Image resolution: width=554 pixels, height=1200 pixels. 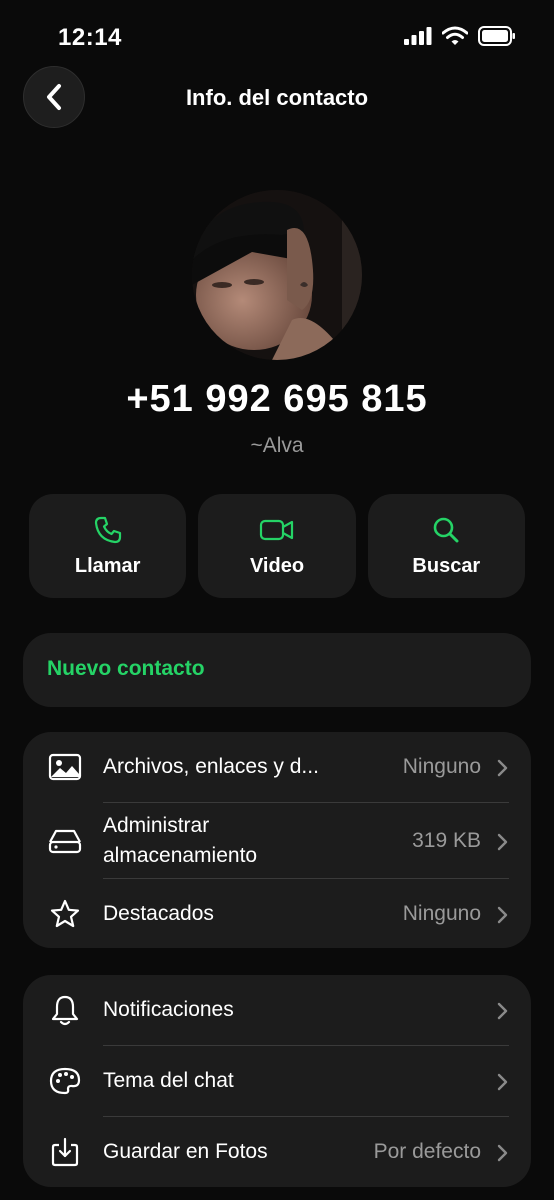 What do you see at coordinates (277, 913) in the screenshot?
I see `list-item-starred: Destacados Ninguno` at bounding box center [277, 913].